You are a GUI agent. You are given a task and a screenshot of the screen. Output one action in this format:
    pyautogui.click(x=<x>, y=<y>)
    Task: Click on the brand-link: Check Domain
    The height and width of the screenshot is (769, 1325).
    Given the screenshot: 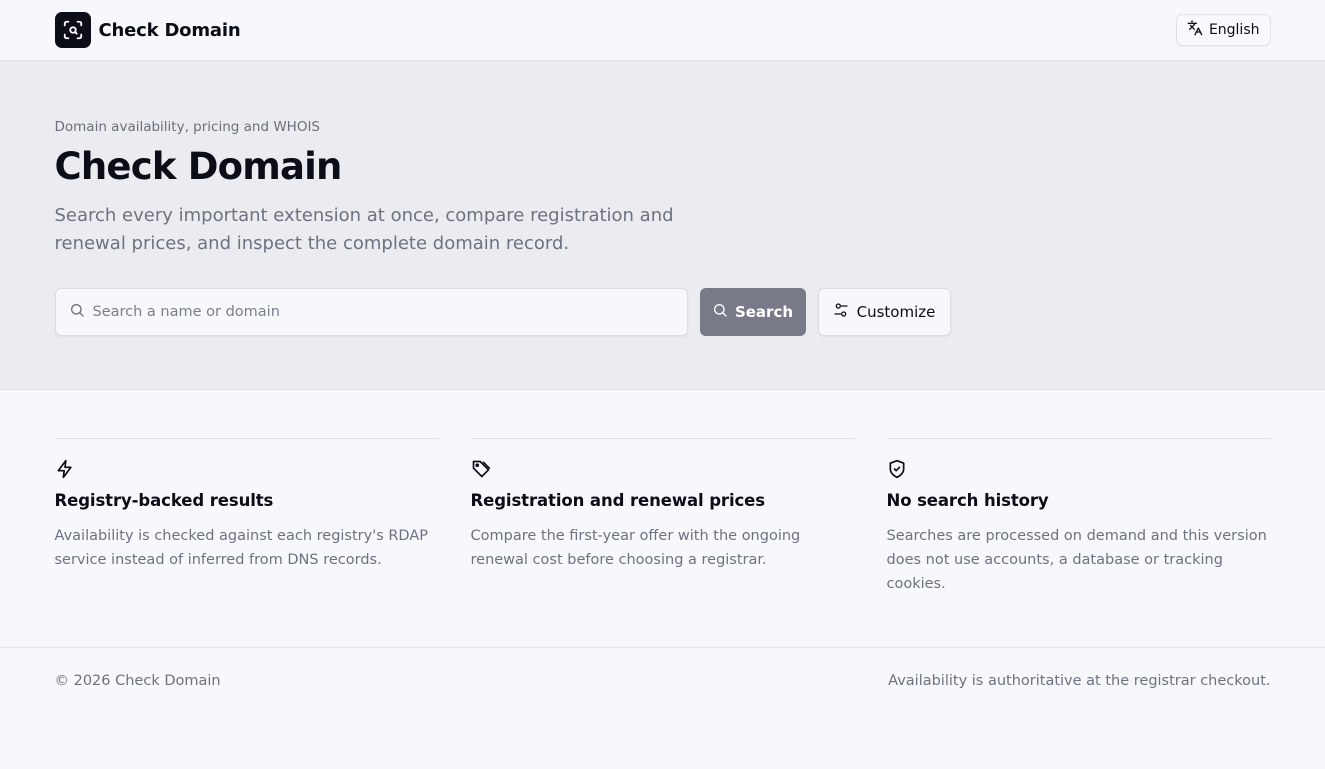 What is the action you would take?
    pyautogui.click(x=147, y=30)
    